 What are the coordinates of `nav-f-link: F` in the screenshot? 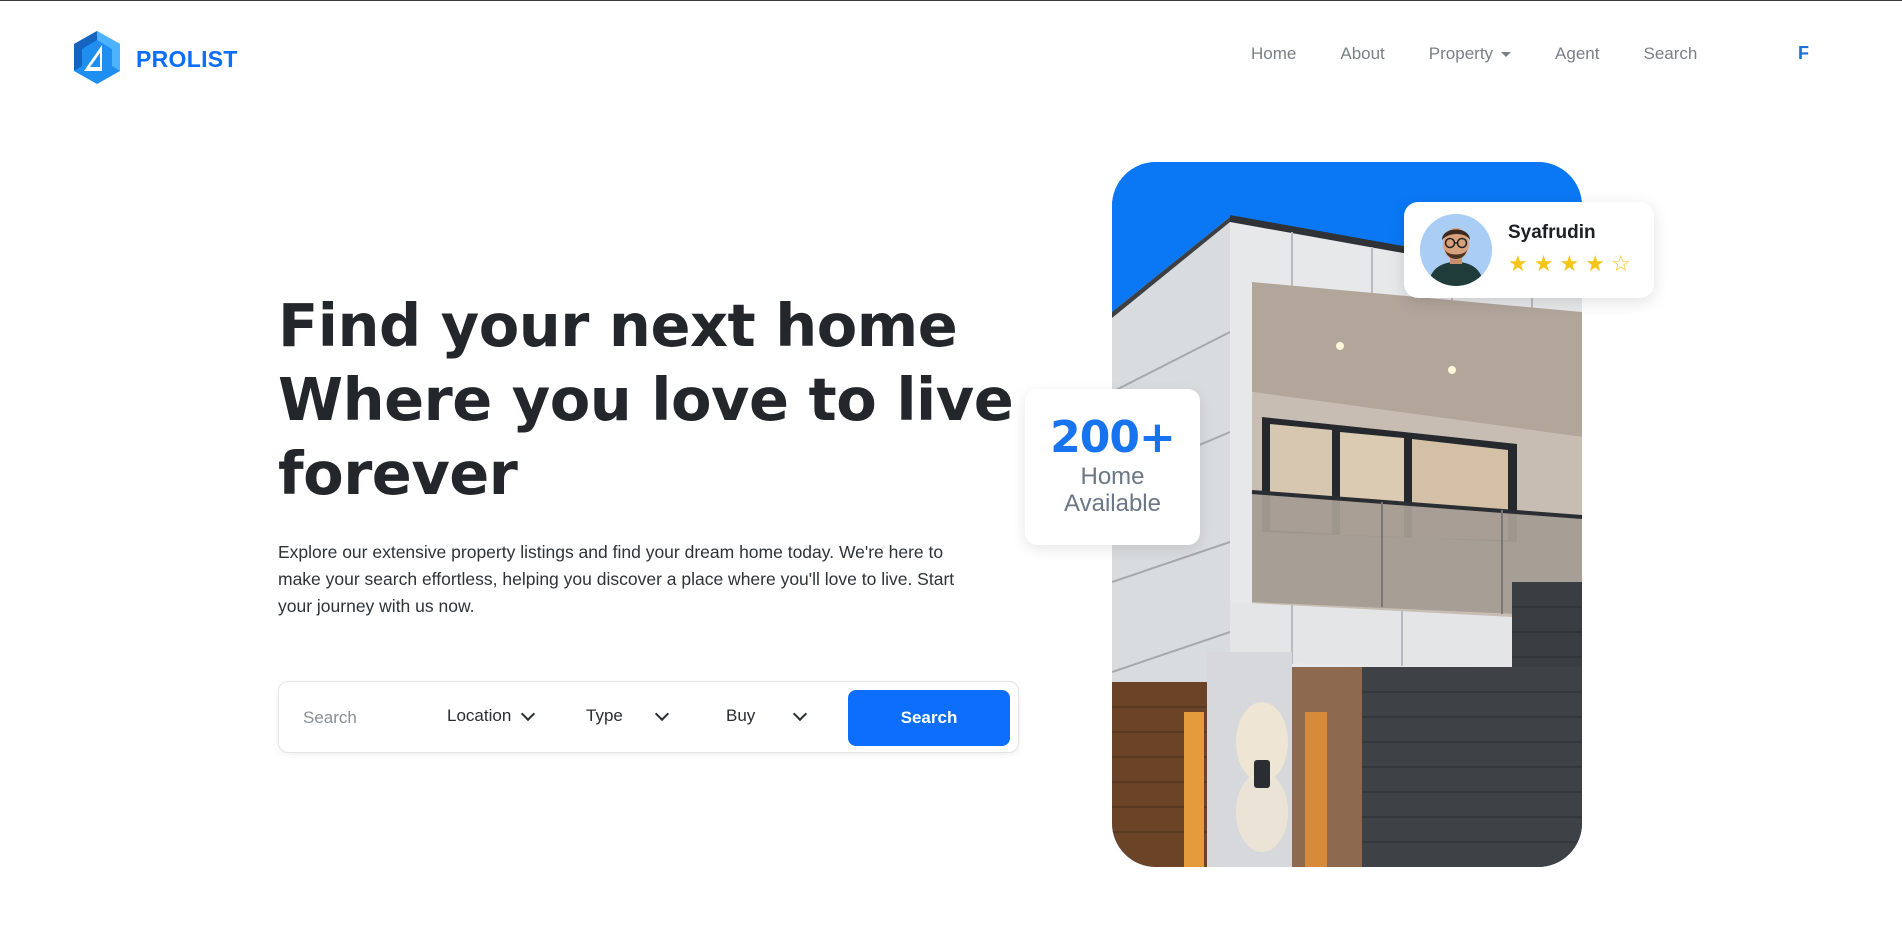 It's located at (1803, 53).